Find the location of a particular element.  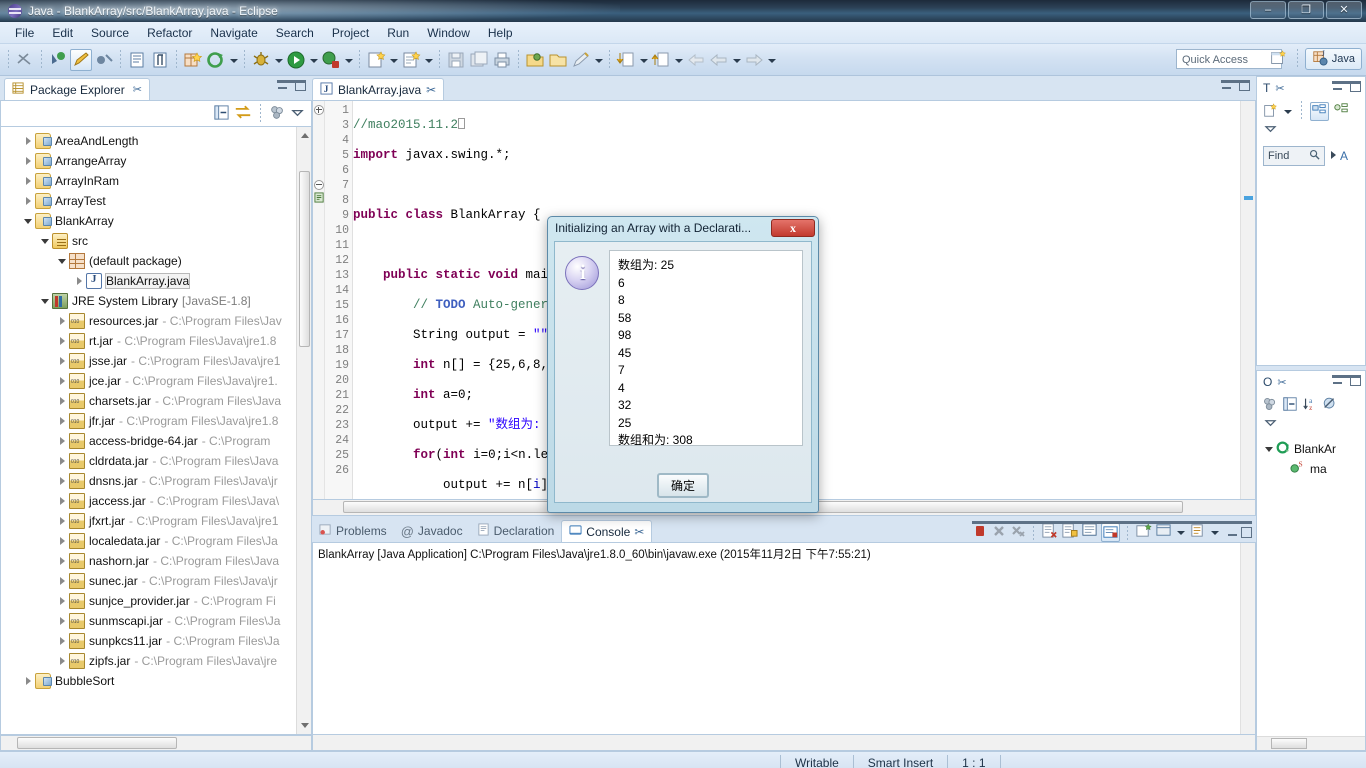

toggle-markoccurrences-icon is located at coordinates (25, 60).